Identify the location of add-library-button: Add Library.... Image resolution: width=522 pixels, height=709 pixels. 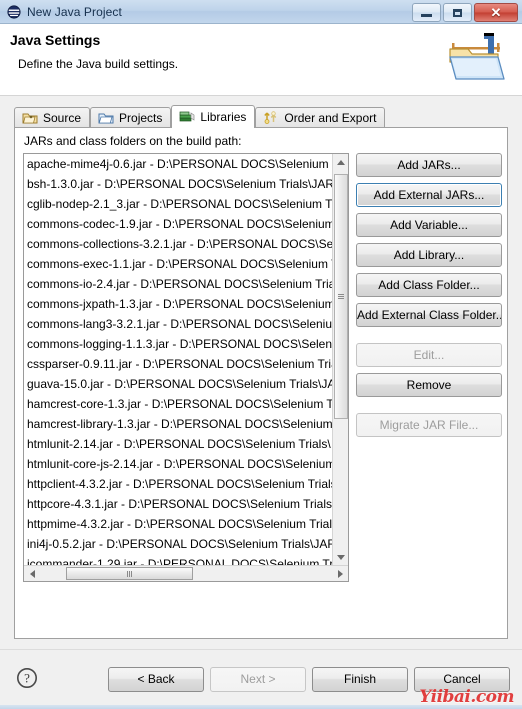
(429, 255).